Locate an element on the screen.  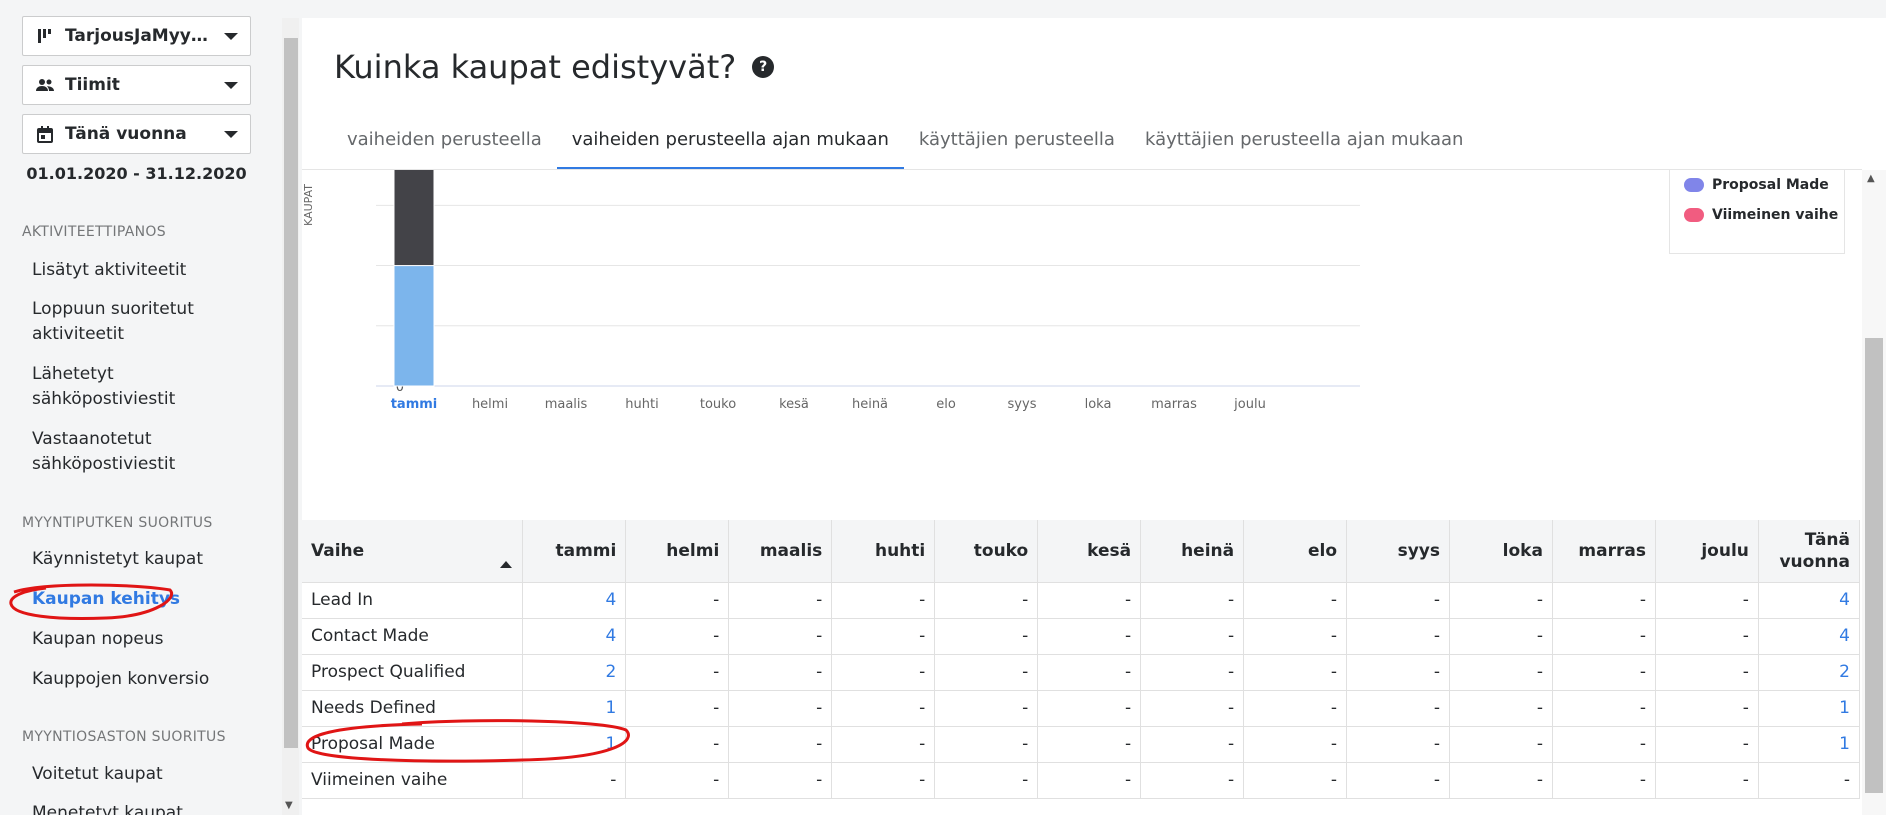
question-circle-icon: ? is located at coordinates (763, 67).